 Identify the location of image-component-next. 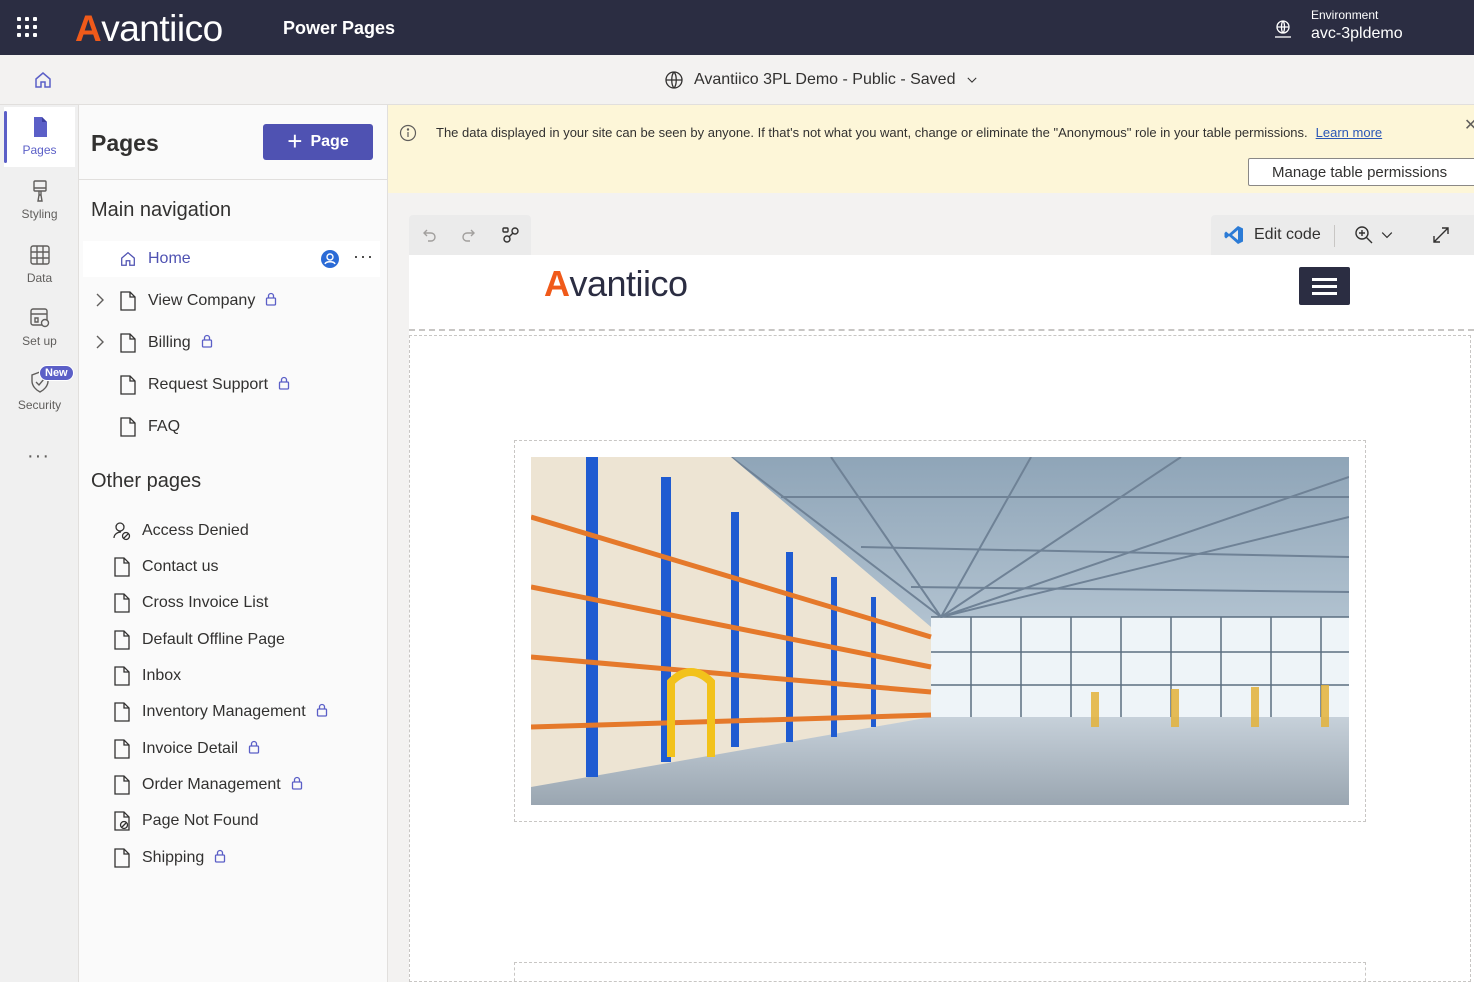
(940, 972).